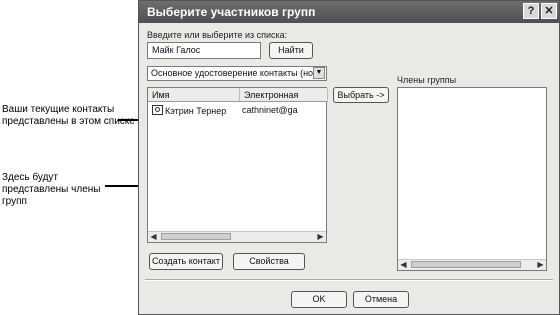  I want to click on members-horizontal-scrollbar: ◀ ▶, so click(472, 264).